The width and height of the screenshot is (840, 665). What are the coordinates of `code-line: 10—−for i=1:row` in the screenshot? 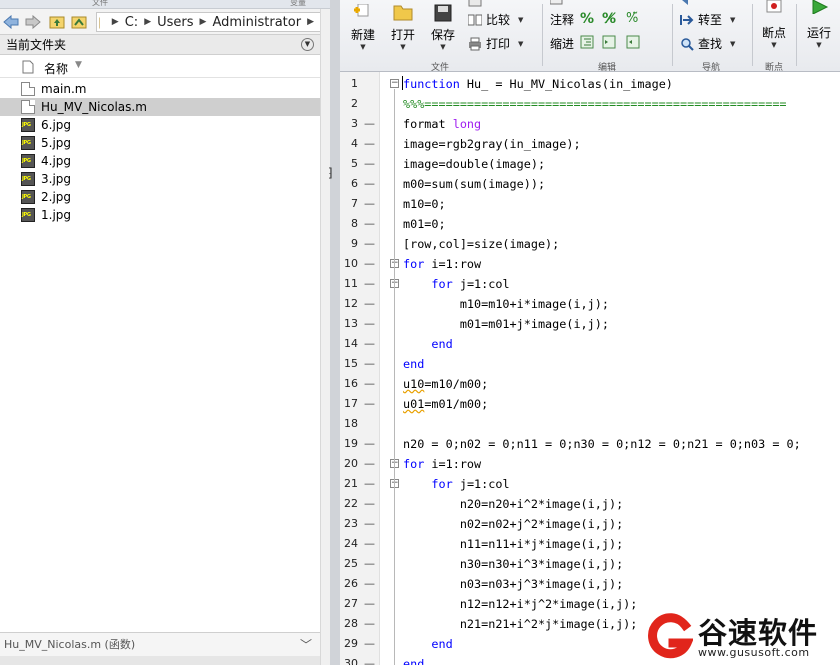 It's located at (590, 264).